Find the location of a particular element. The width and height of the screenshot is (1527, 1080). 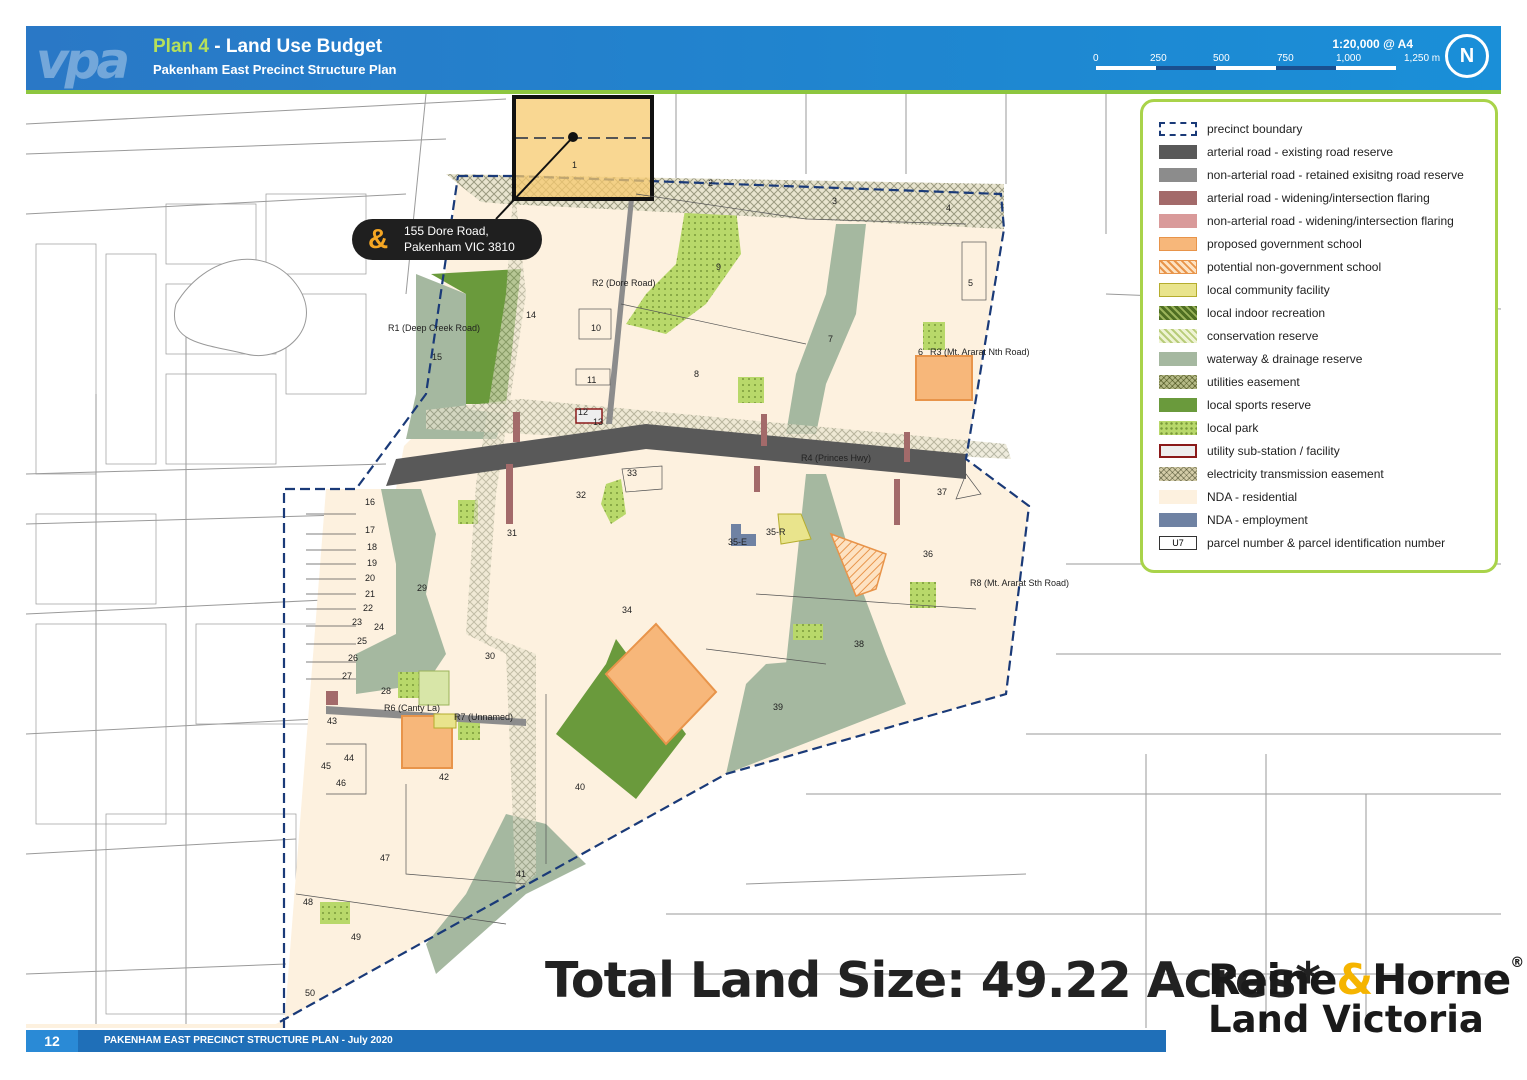

parcel-label: 16 is located at coordinates (370, 502).